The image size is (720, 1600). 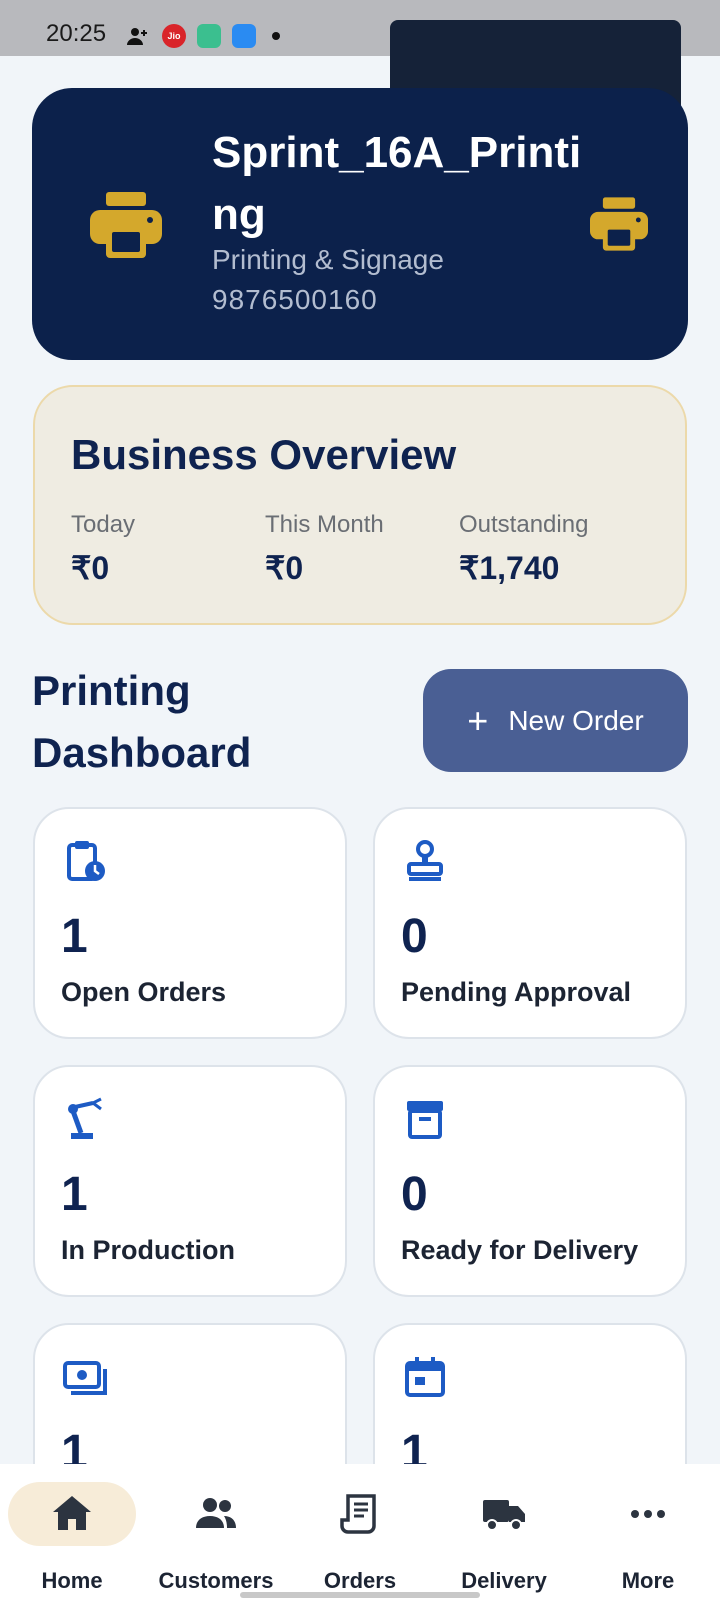 What do you see at coordinates (85, 1118) in the screenshot?
I see `robot-arm-icon` at bounding box center [85, 1118].